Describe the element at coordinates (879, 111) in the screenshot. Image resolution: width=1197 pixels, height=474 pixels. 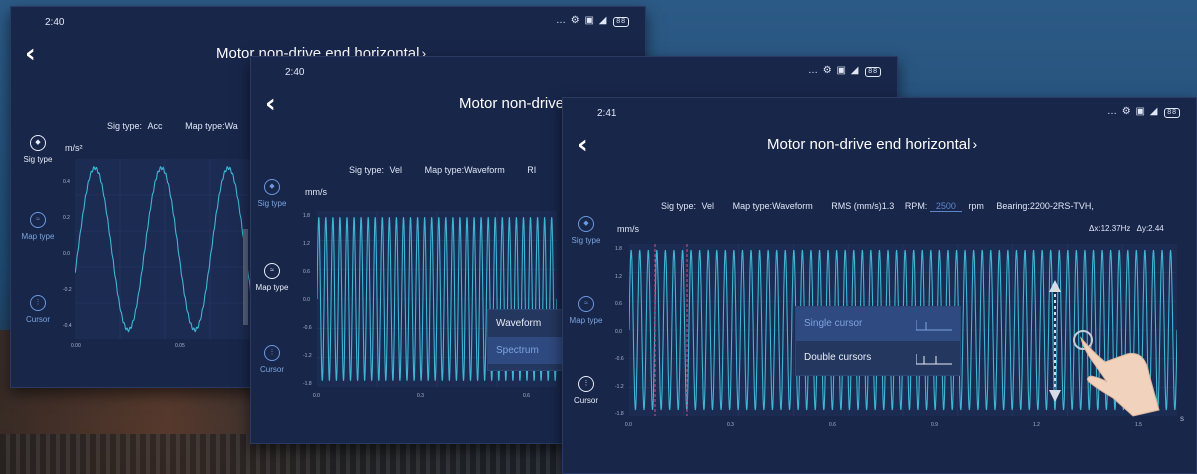
I see `status-bar: 2:41 … ⚙ ▣ ◢ 88` at that location.